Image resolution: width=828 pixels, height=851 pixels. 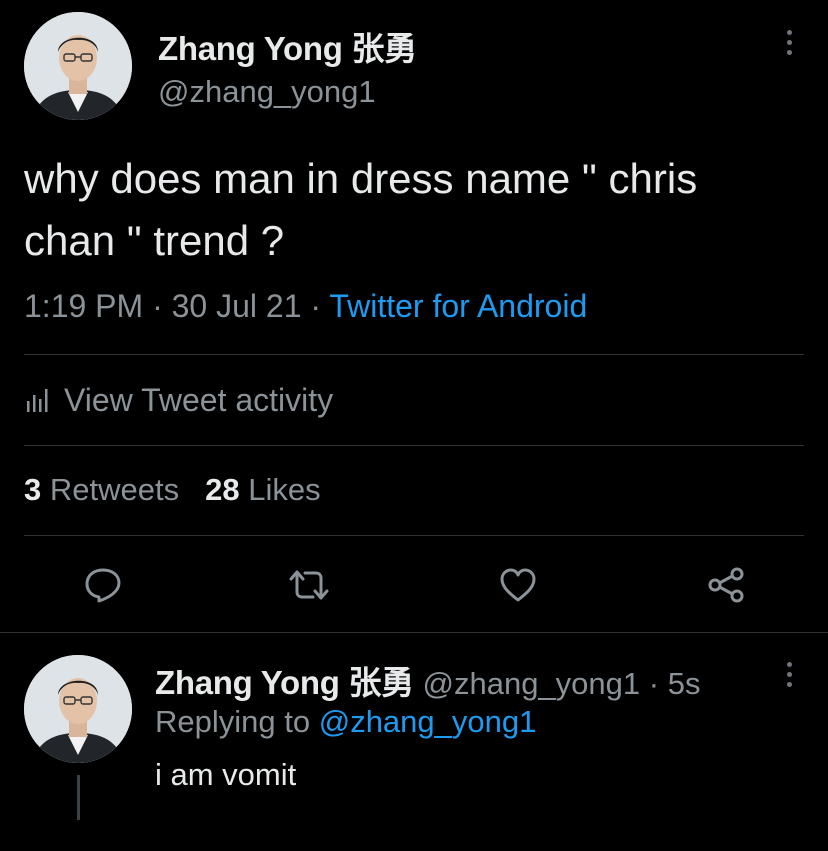 What do you see at coordinates (532, 683) in the screenshot?
I see `reply-author-handle: @zhang_yong1` at bounding box center [532, 683].